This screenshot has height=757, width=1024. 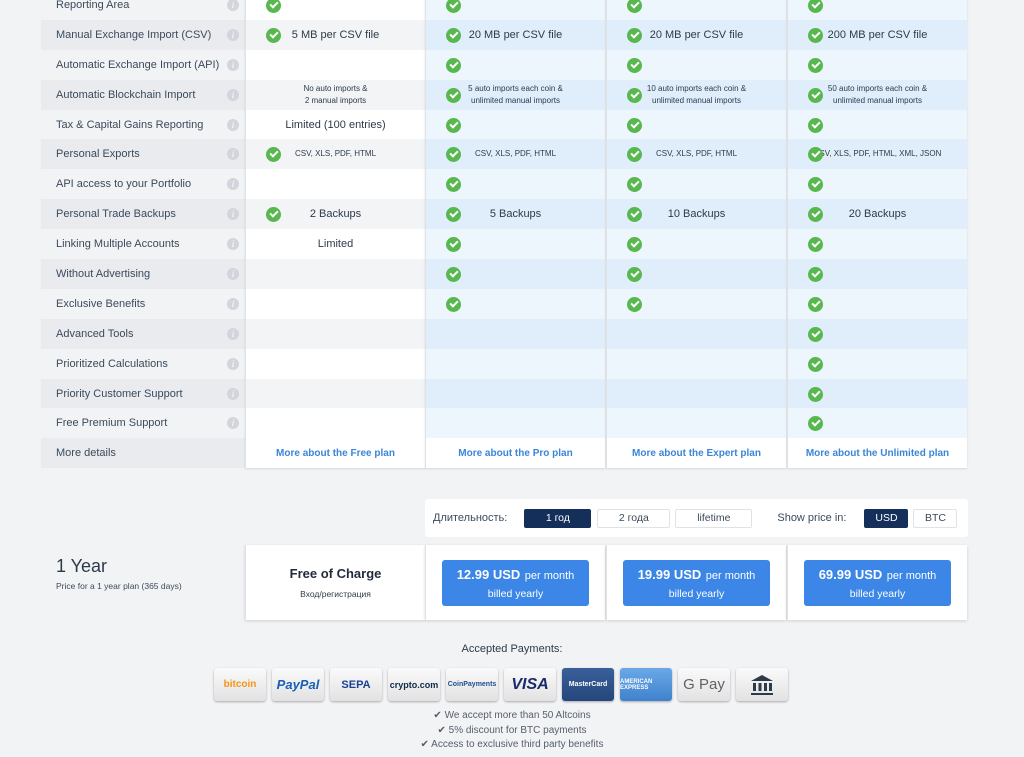 I want to click on feature-row-linking-multiple-accounts: Linking Multiple Accounts i, so click(x=143, y=244).